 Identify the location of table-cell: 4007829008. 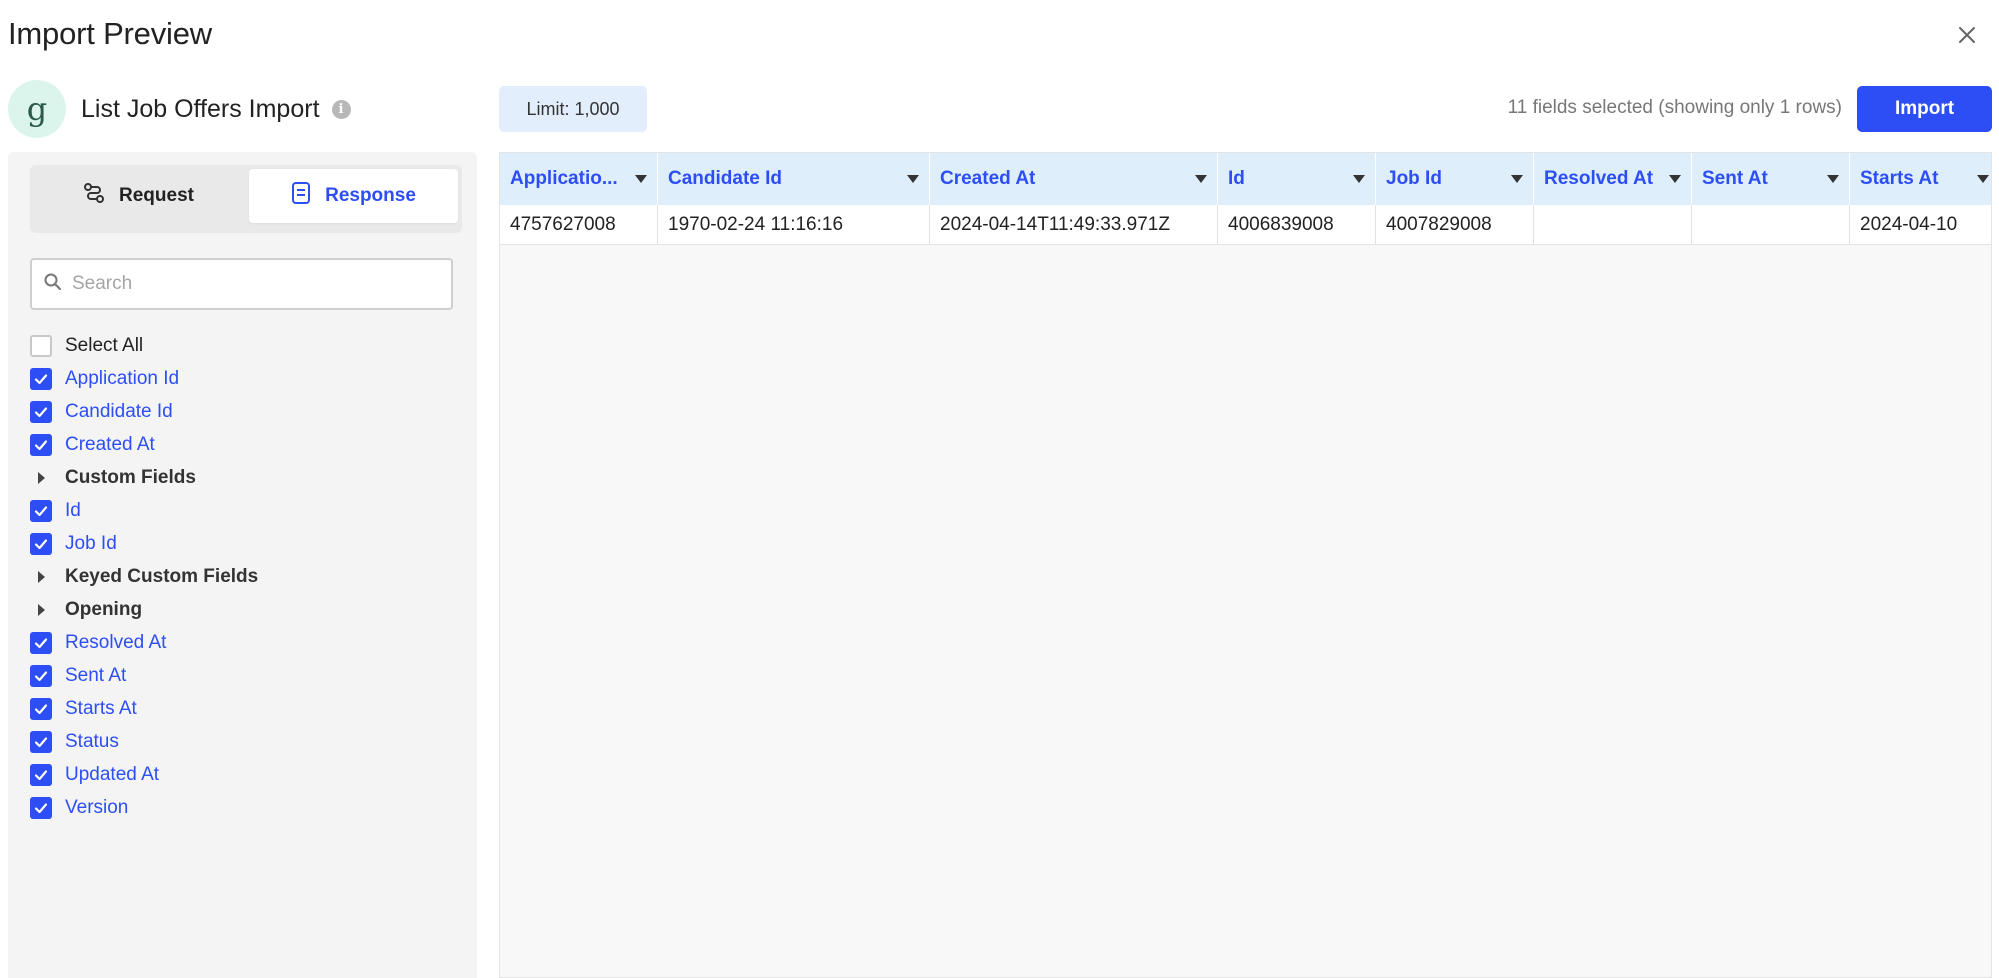
(1455, 225).